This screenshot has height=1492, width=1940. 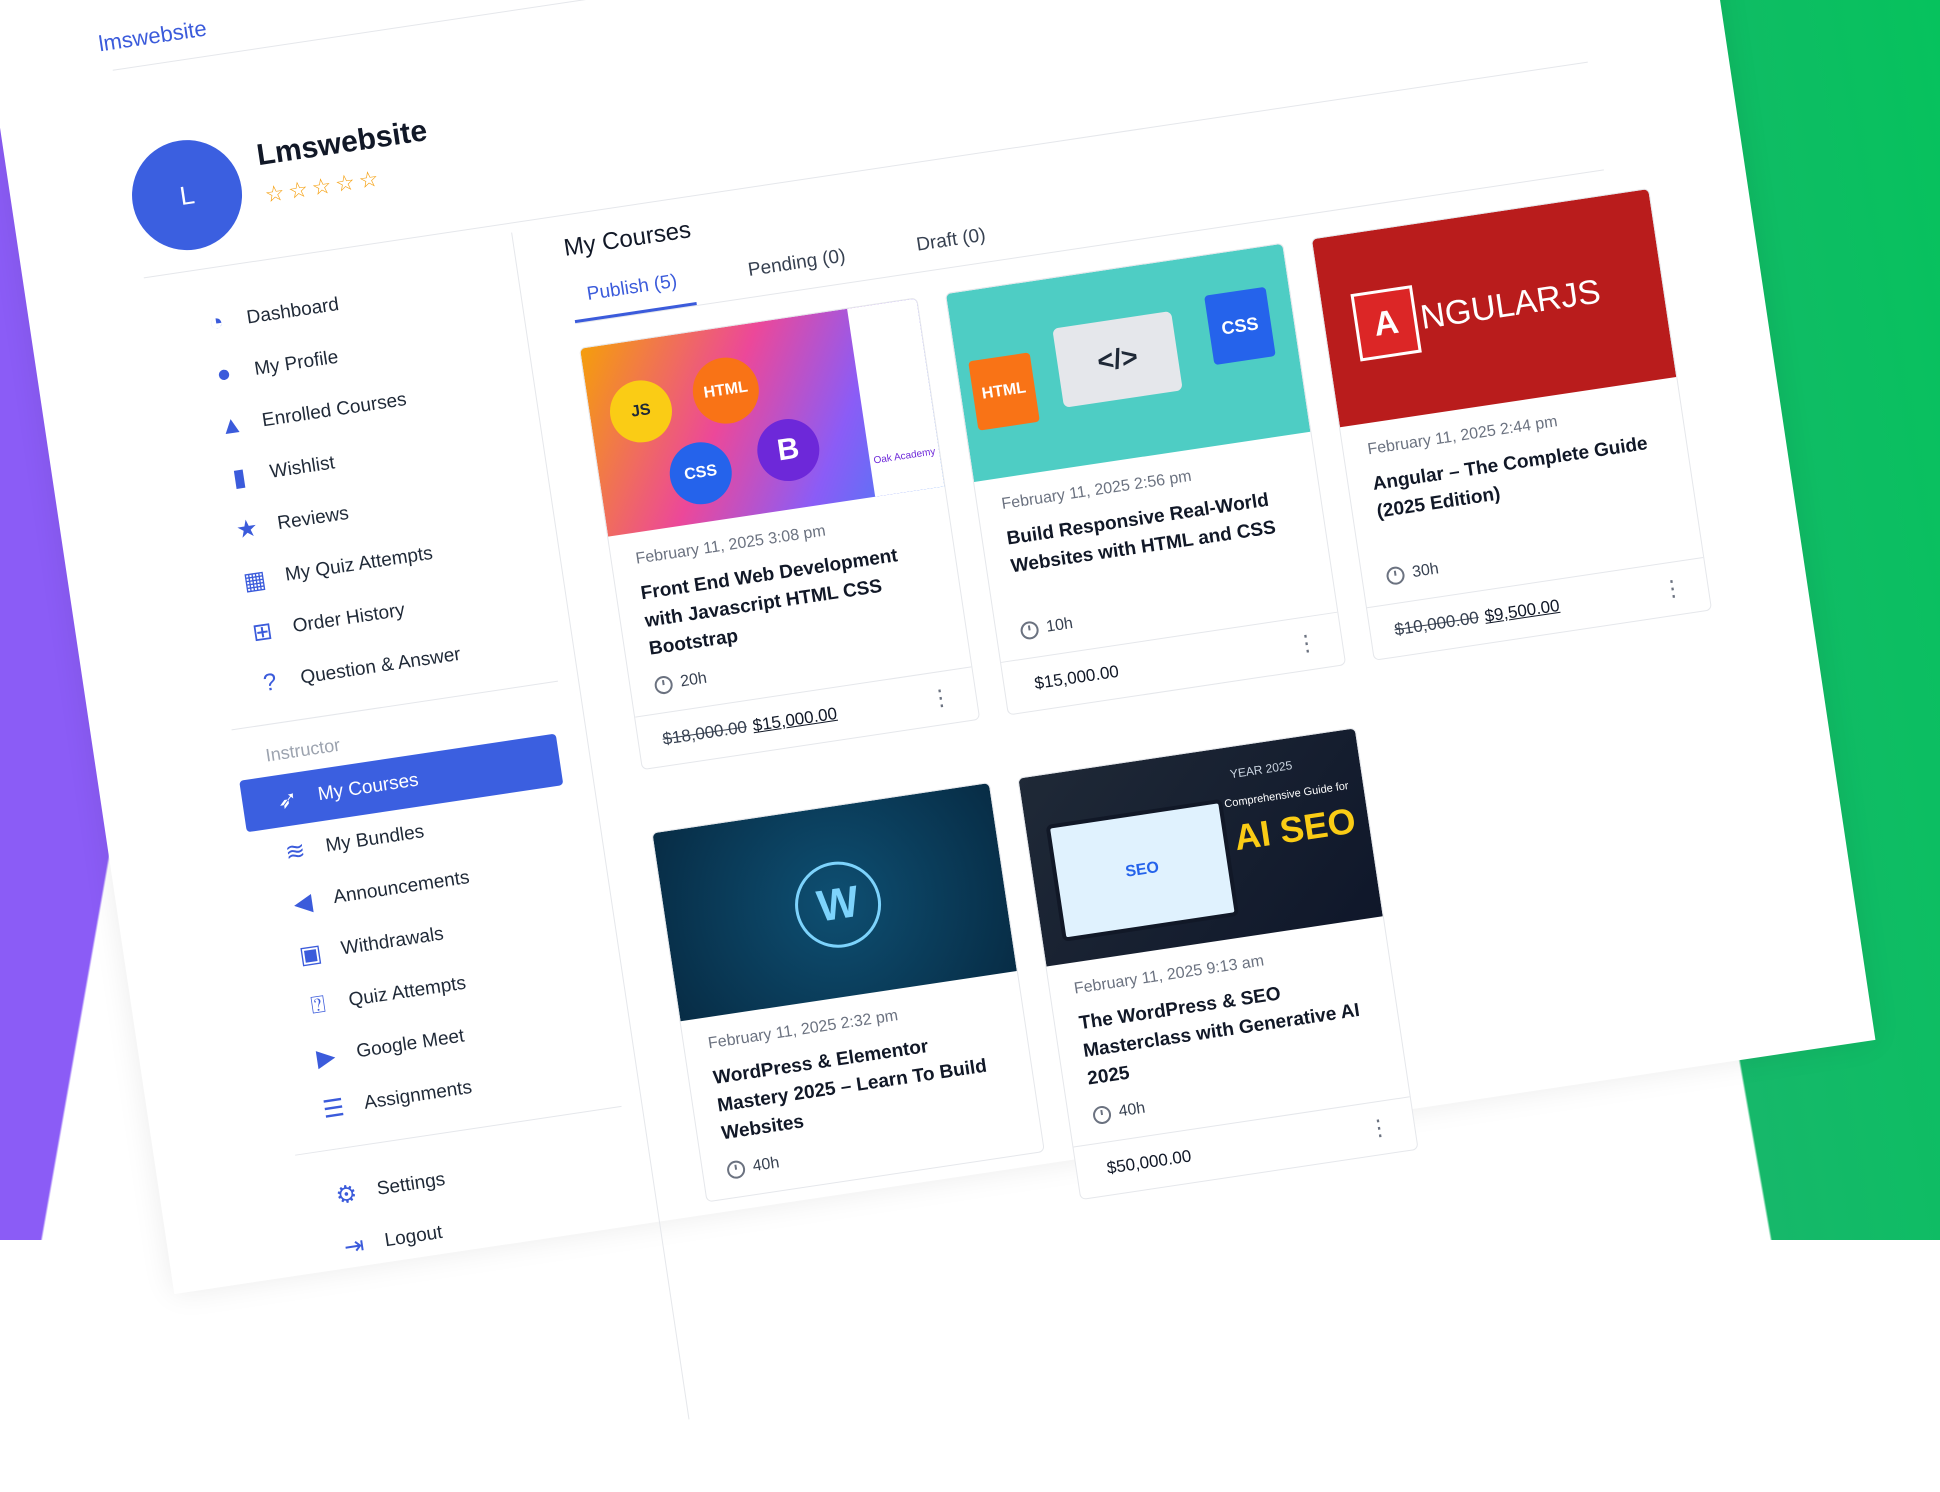 I want to click on sidebar-item-label: Quiz Attempts, so click(x=407, y=991).